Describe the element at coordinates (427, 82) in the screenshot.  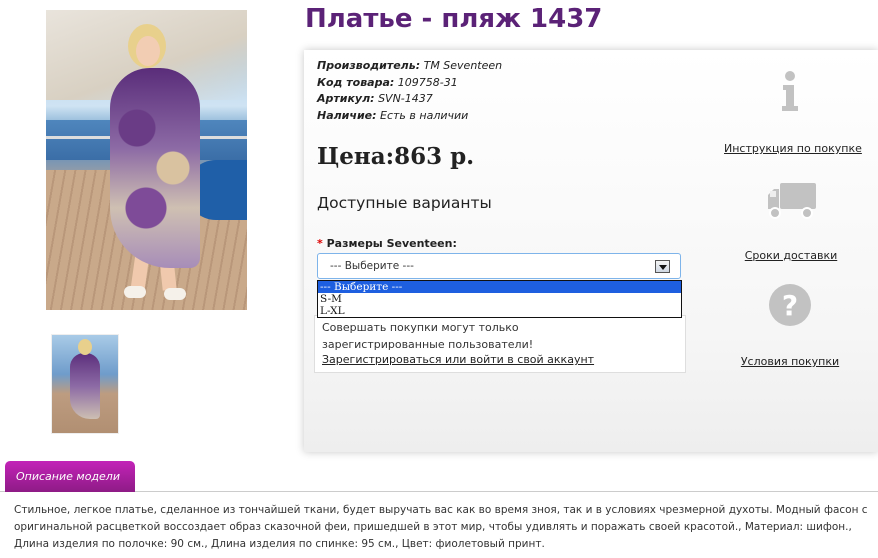
I see `code-value: 109758-31` at that location.